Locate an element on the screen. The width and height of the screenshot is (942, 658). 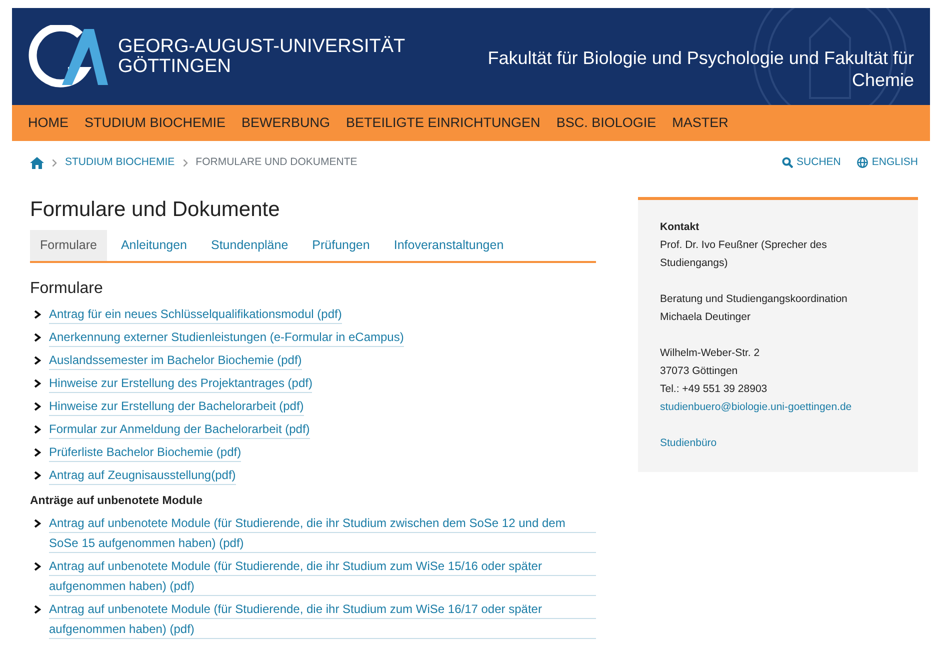
tab: Infoveranstaltungen is located at coordinates (449, 245).